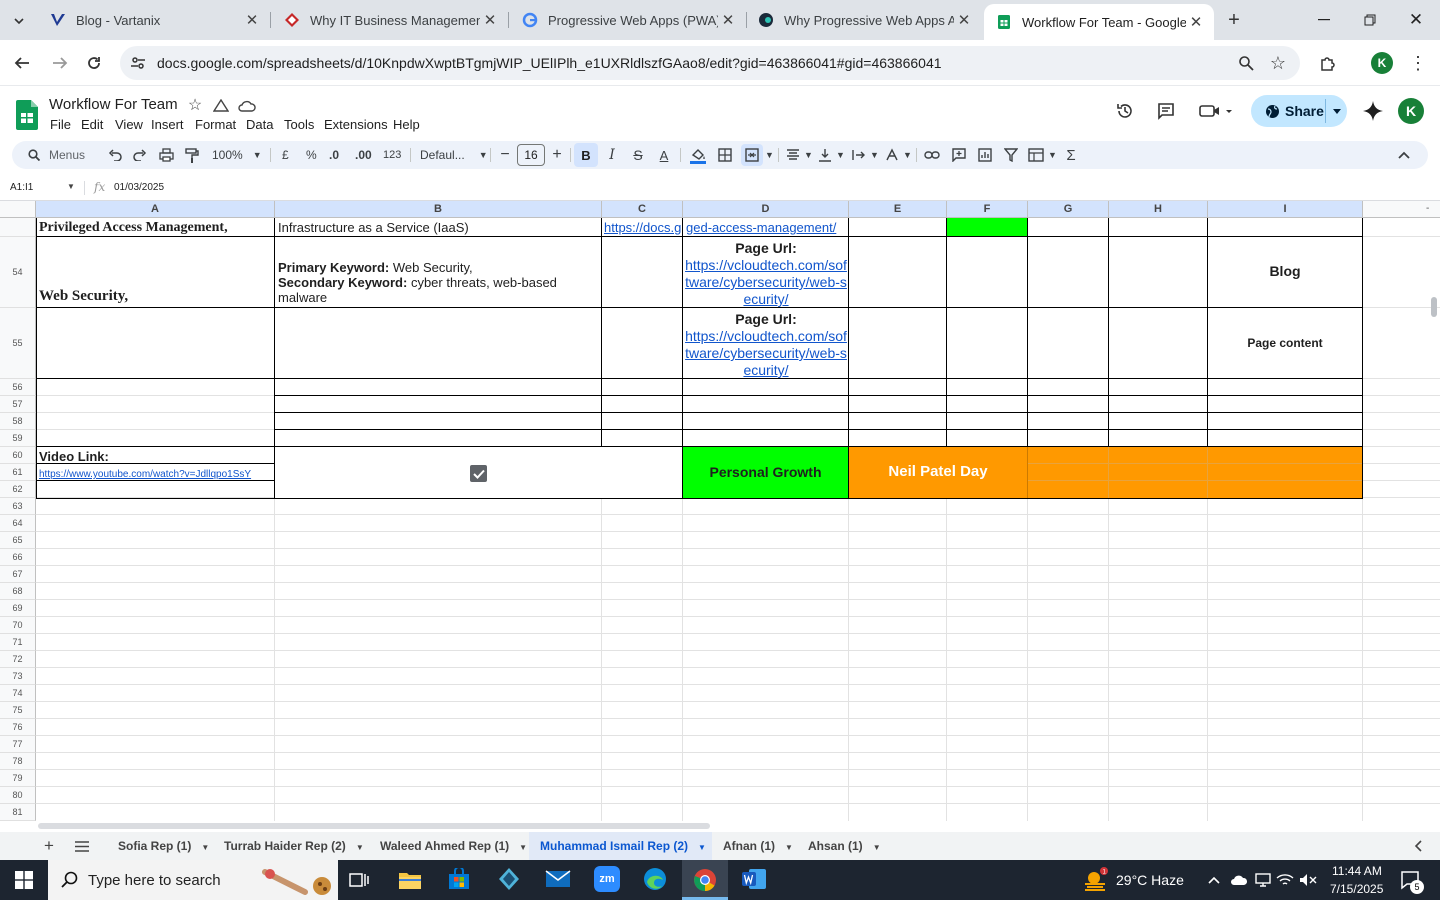 The image size is (1440, 900). What do you see at coordinates (1356, 889) in the screenshot?
I see `clock-date: 7/15/2025` at bounding box center [1356, 889].